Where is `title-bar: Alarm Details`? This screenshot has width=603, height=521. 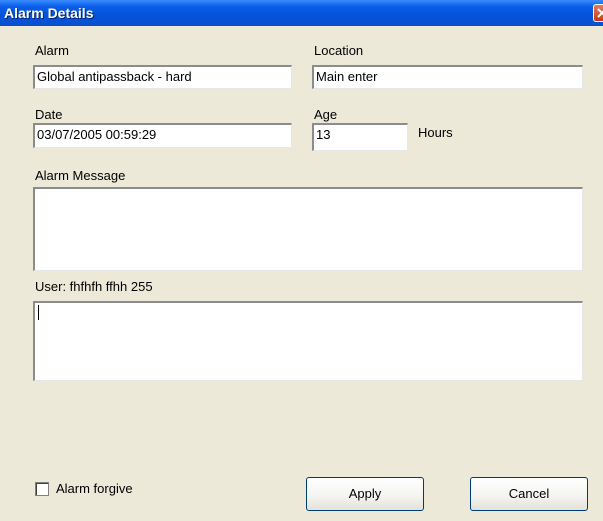 title-bar: Alarm Details is located at coordinates (301, 13).